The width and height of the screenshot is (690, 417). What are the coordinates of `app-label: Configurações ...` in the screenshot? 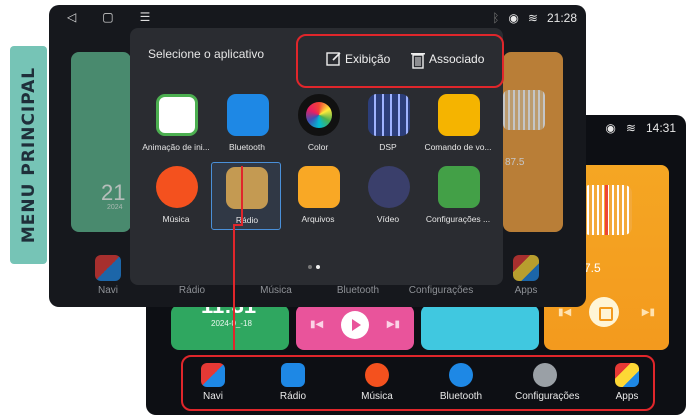 It's located at (458, 219).